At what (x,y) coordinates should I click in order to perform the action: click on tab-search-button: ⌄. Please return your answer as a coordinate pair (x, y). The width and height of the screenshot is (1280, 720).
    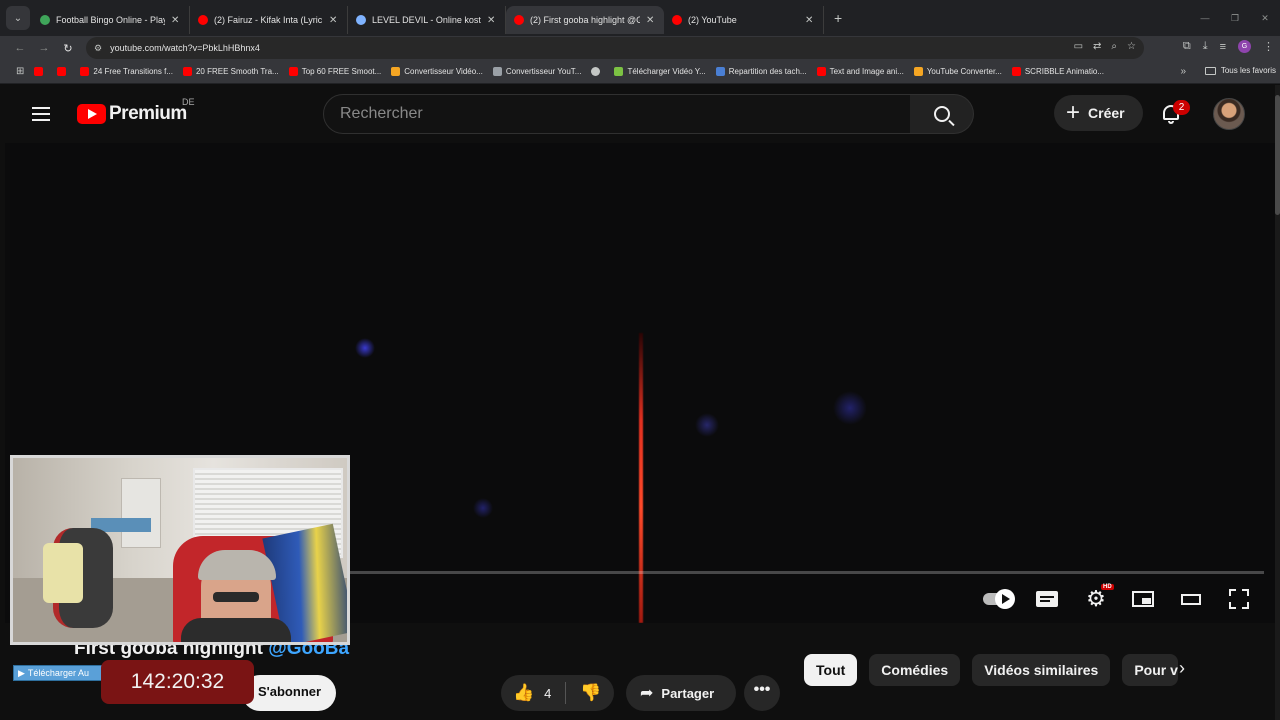
    Looking at the image, I should click on (18, 18).